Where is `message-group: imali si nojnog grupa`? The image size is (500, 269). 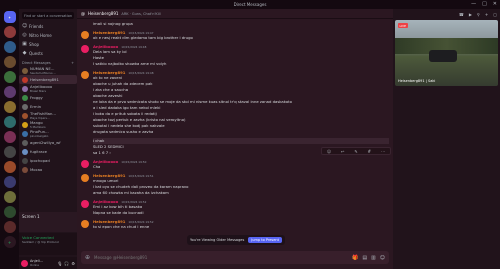
message-group: imali si nojnog grupa is located at coordinates (235, 24).